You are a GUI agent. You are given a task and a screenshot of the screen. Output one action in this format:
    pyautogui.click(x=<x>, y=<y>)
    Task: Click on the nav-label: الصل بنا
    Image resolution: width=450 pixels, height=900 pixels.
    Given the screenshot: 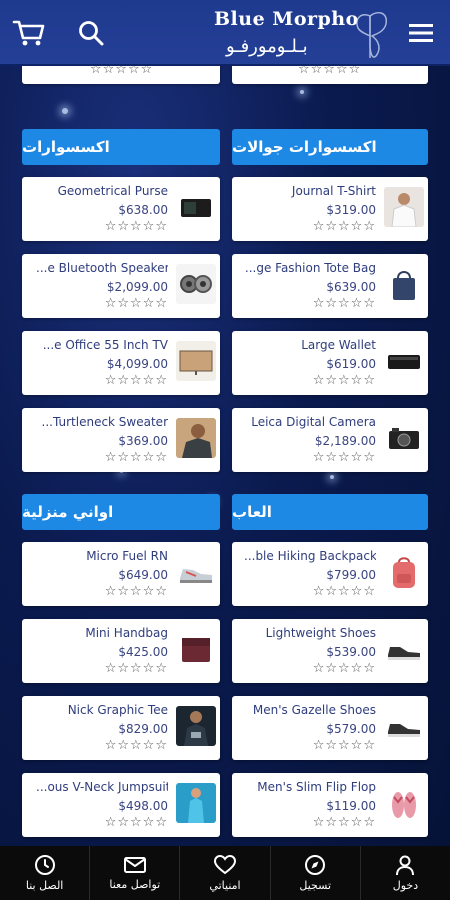 What is the action you would take?
    pyautogui.click(x=44, y=885)
    